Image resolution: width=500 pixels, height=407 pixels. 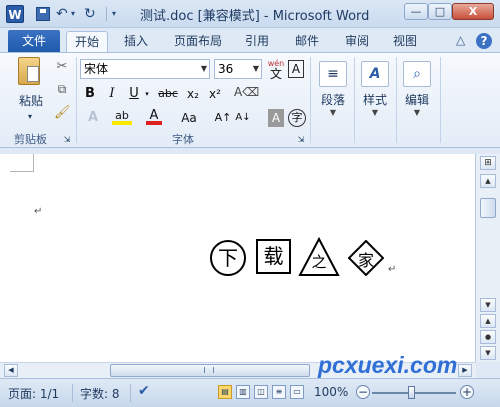 I want to click on zoom-slider-thumb, so click(x=411, y=392).